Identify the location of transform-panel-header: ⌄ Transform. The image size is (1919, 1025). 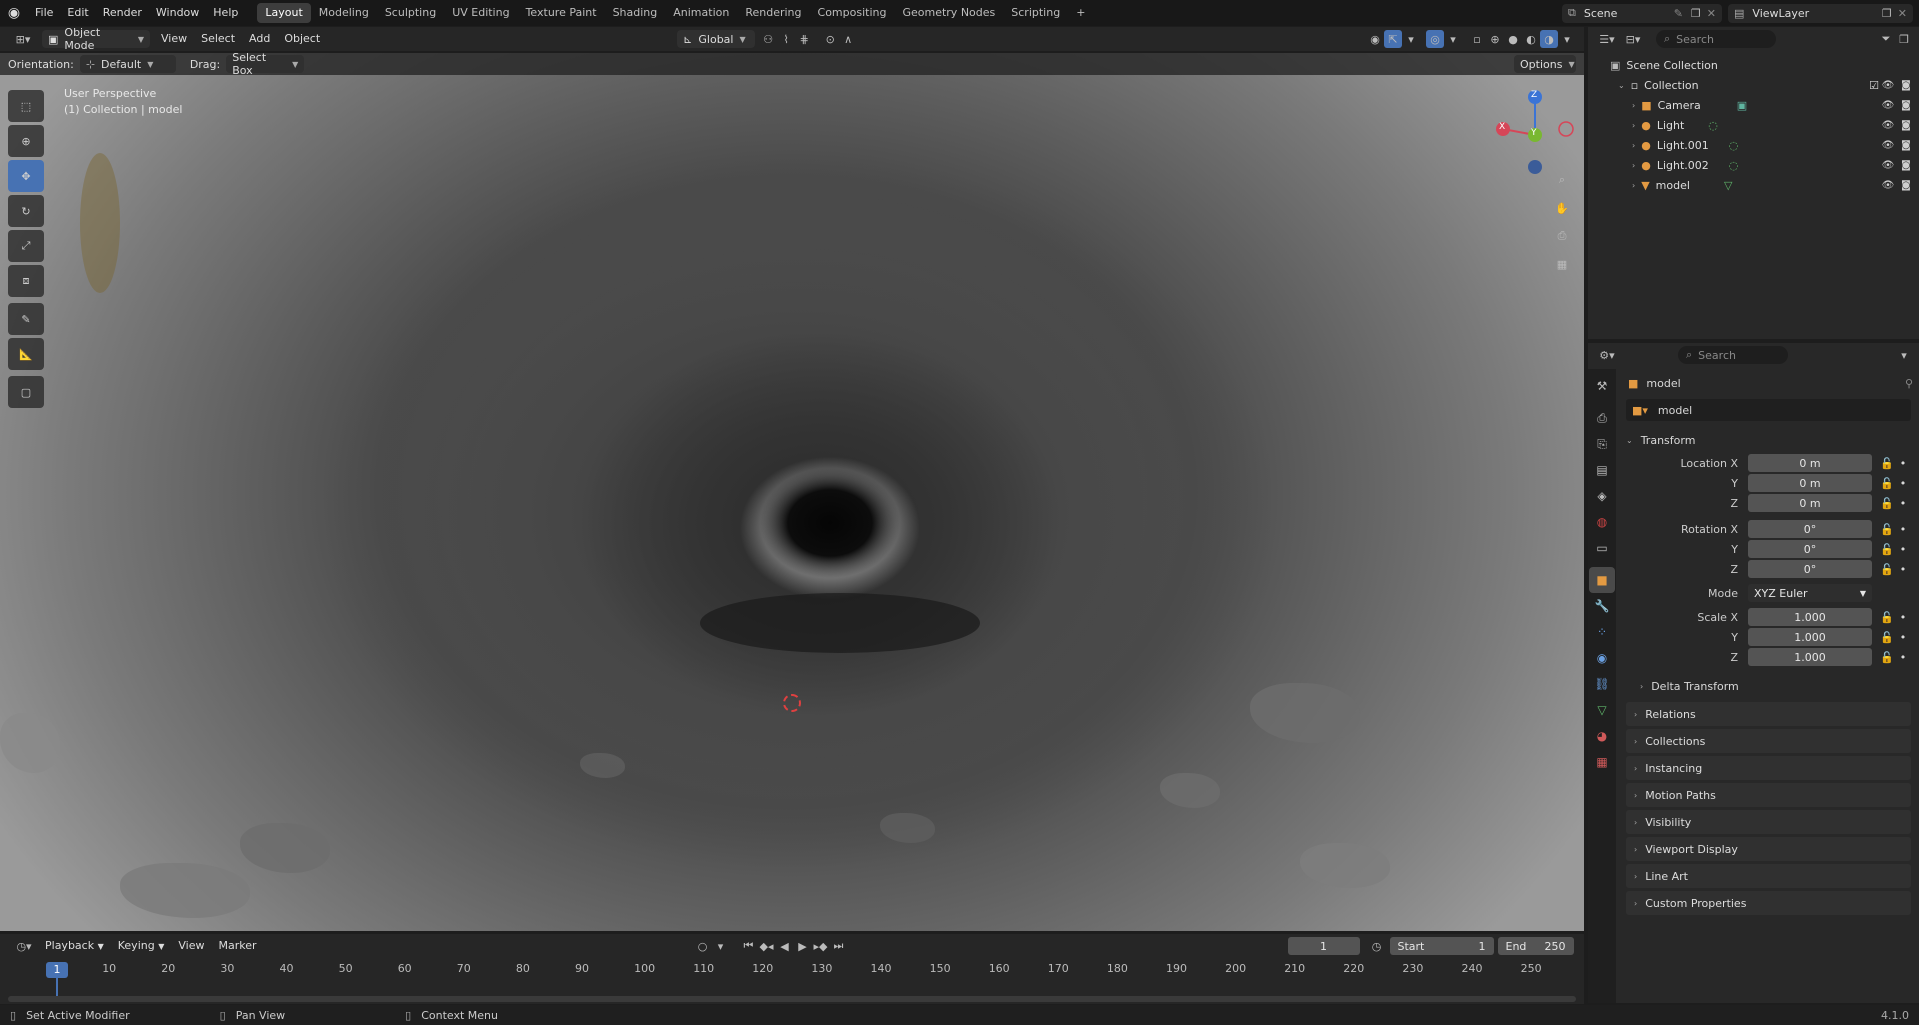
(1768, 440).